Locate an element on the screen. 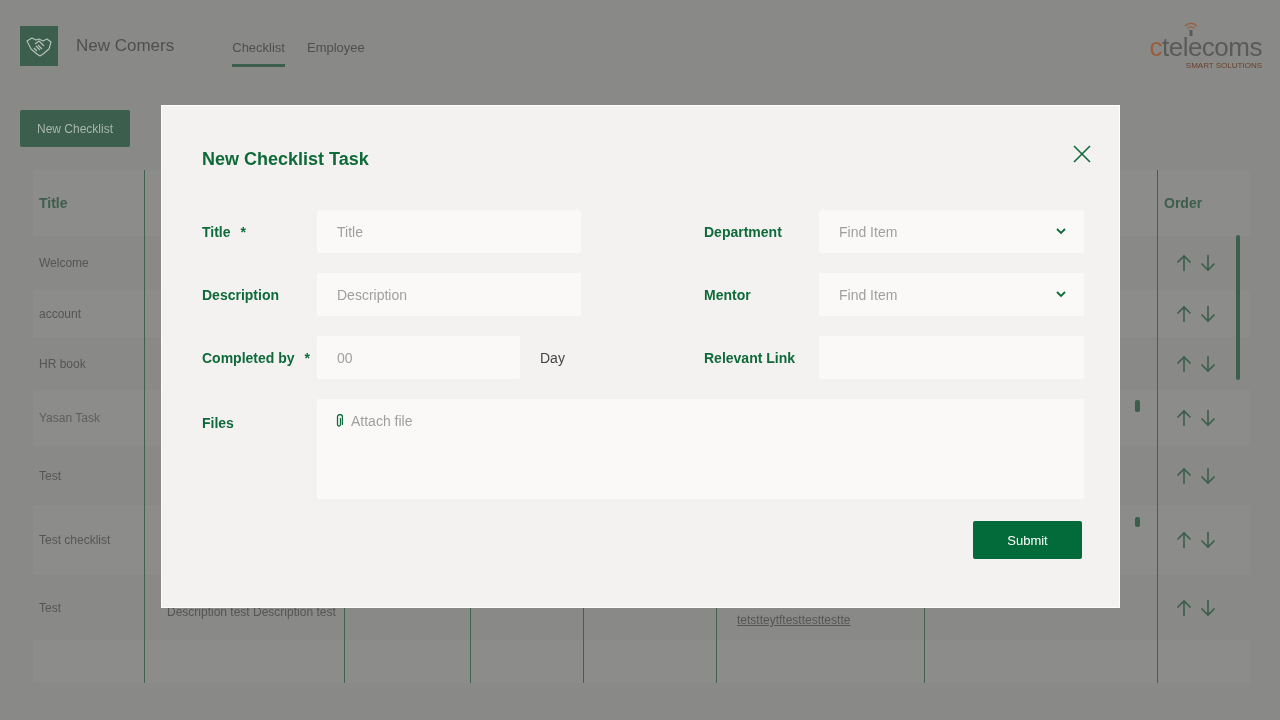  brand-name: ctelecoms is located at coordinates (1205, 47).